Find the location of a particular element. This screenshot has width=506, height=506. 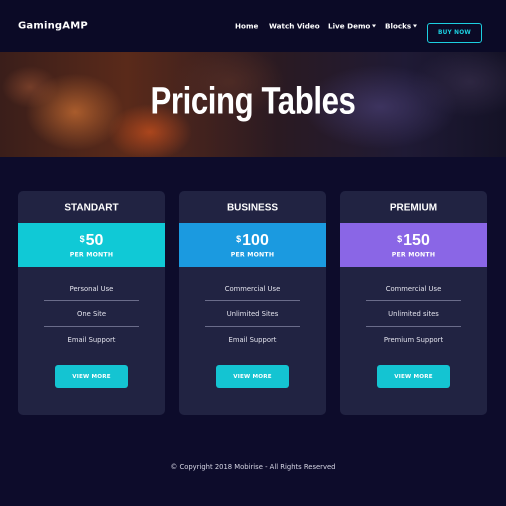

price: $150 is located at coordinates (413, 241).